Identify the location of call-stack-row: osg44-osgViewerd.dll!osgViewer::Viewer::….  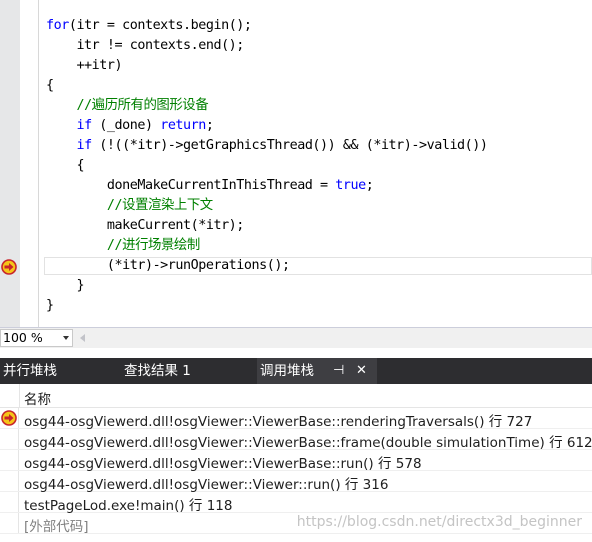
(296, 482).